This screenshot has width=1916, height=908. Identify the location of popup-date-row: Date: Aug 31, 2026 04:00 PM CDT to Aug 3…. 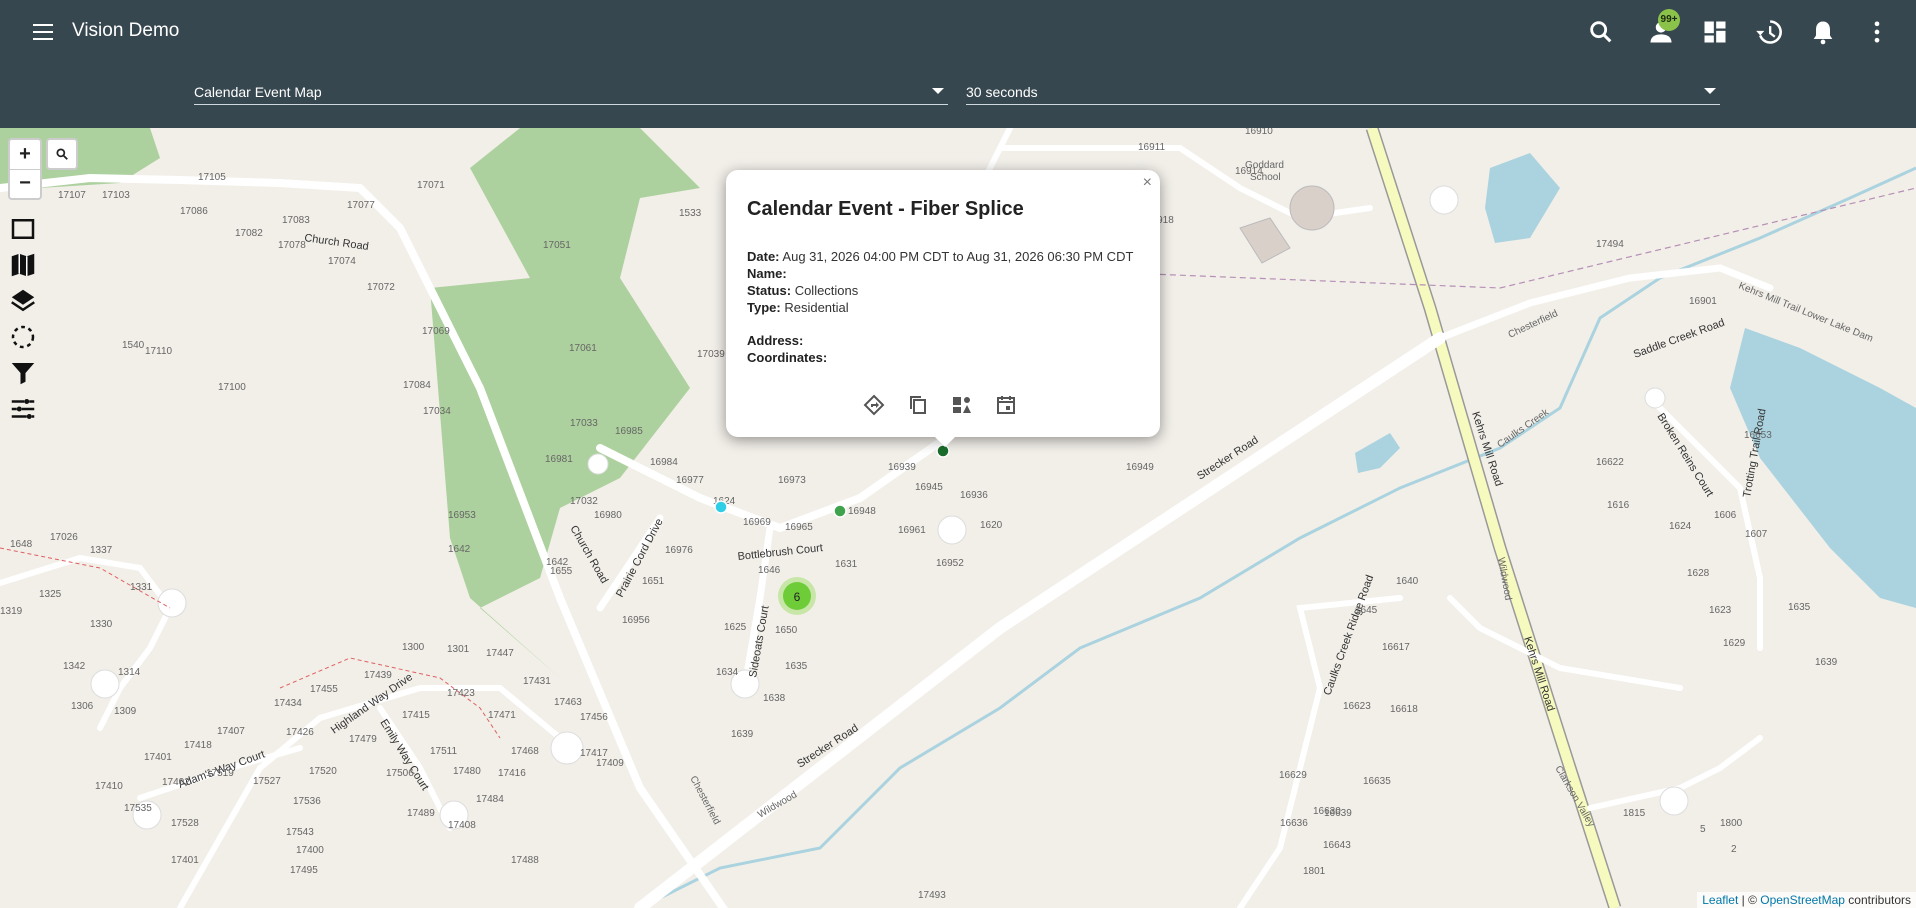
(940, 256).